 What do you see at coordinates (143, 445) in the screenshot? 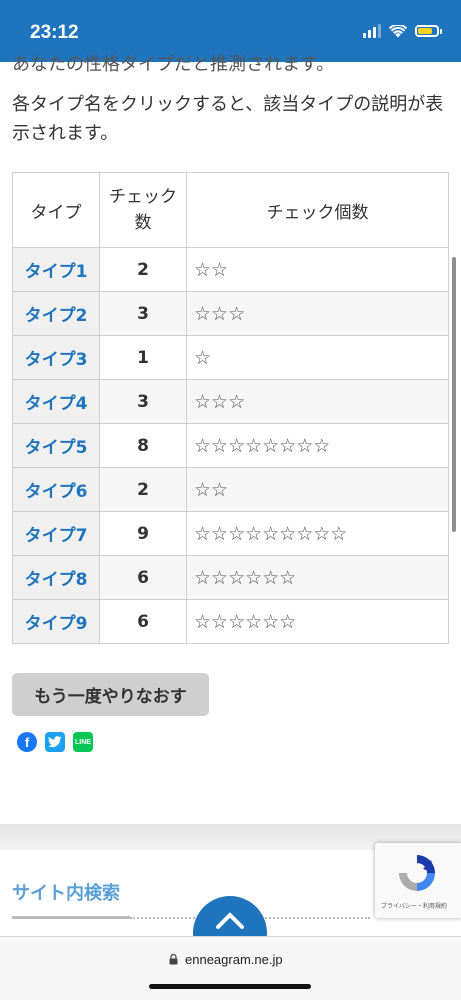
I see `check-count: 8` at bounding box center [143, 445].